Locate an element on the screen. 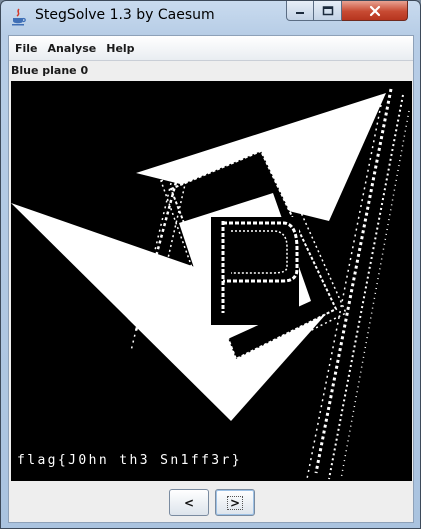  maximize-button is located at coordinates (328, 11).